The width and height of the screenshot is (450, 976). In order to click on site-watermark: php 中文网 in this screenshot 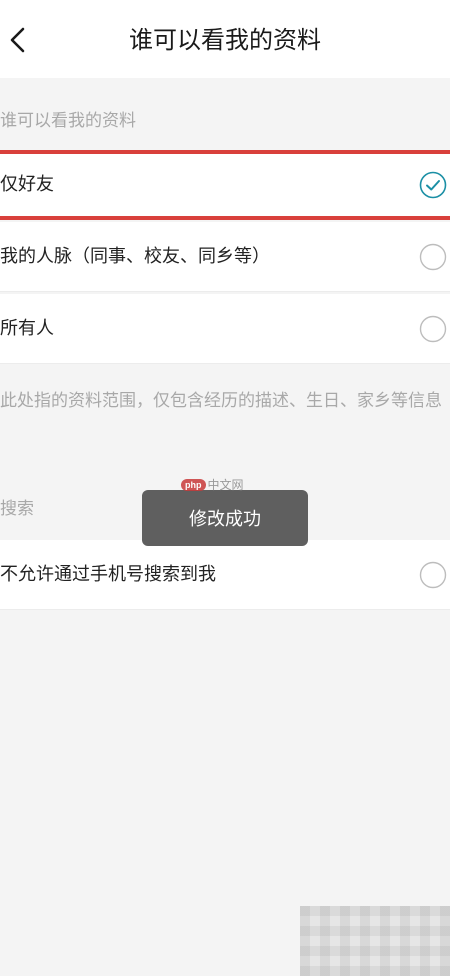, I will do `click(212, 484)`.